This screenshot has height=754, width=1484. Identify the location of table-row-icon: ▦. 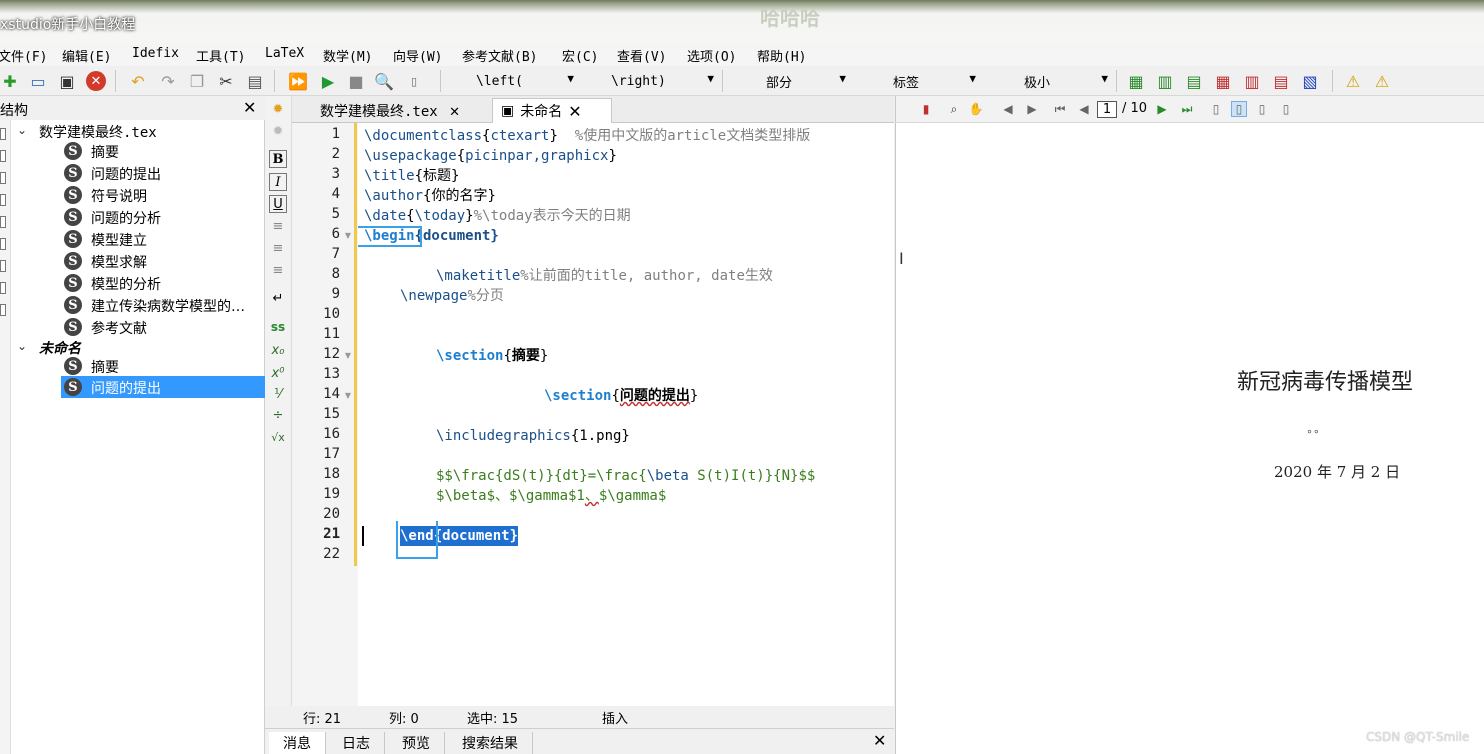
(1223, 81).